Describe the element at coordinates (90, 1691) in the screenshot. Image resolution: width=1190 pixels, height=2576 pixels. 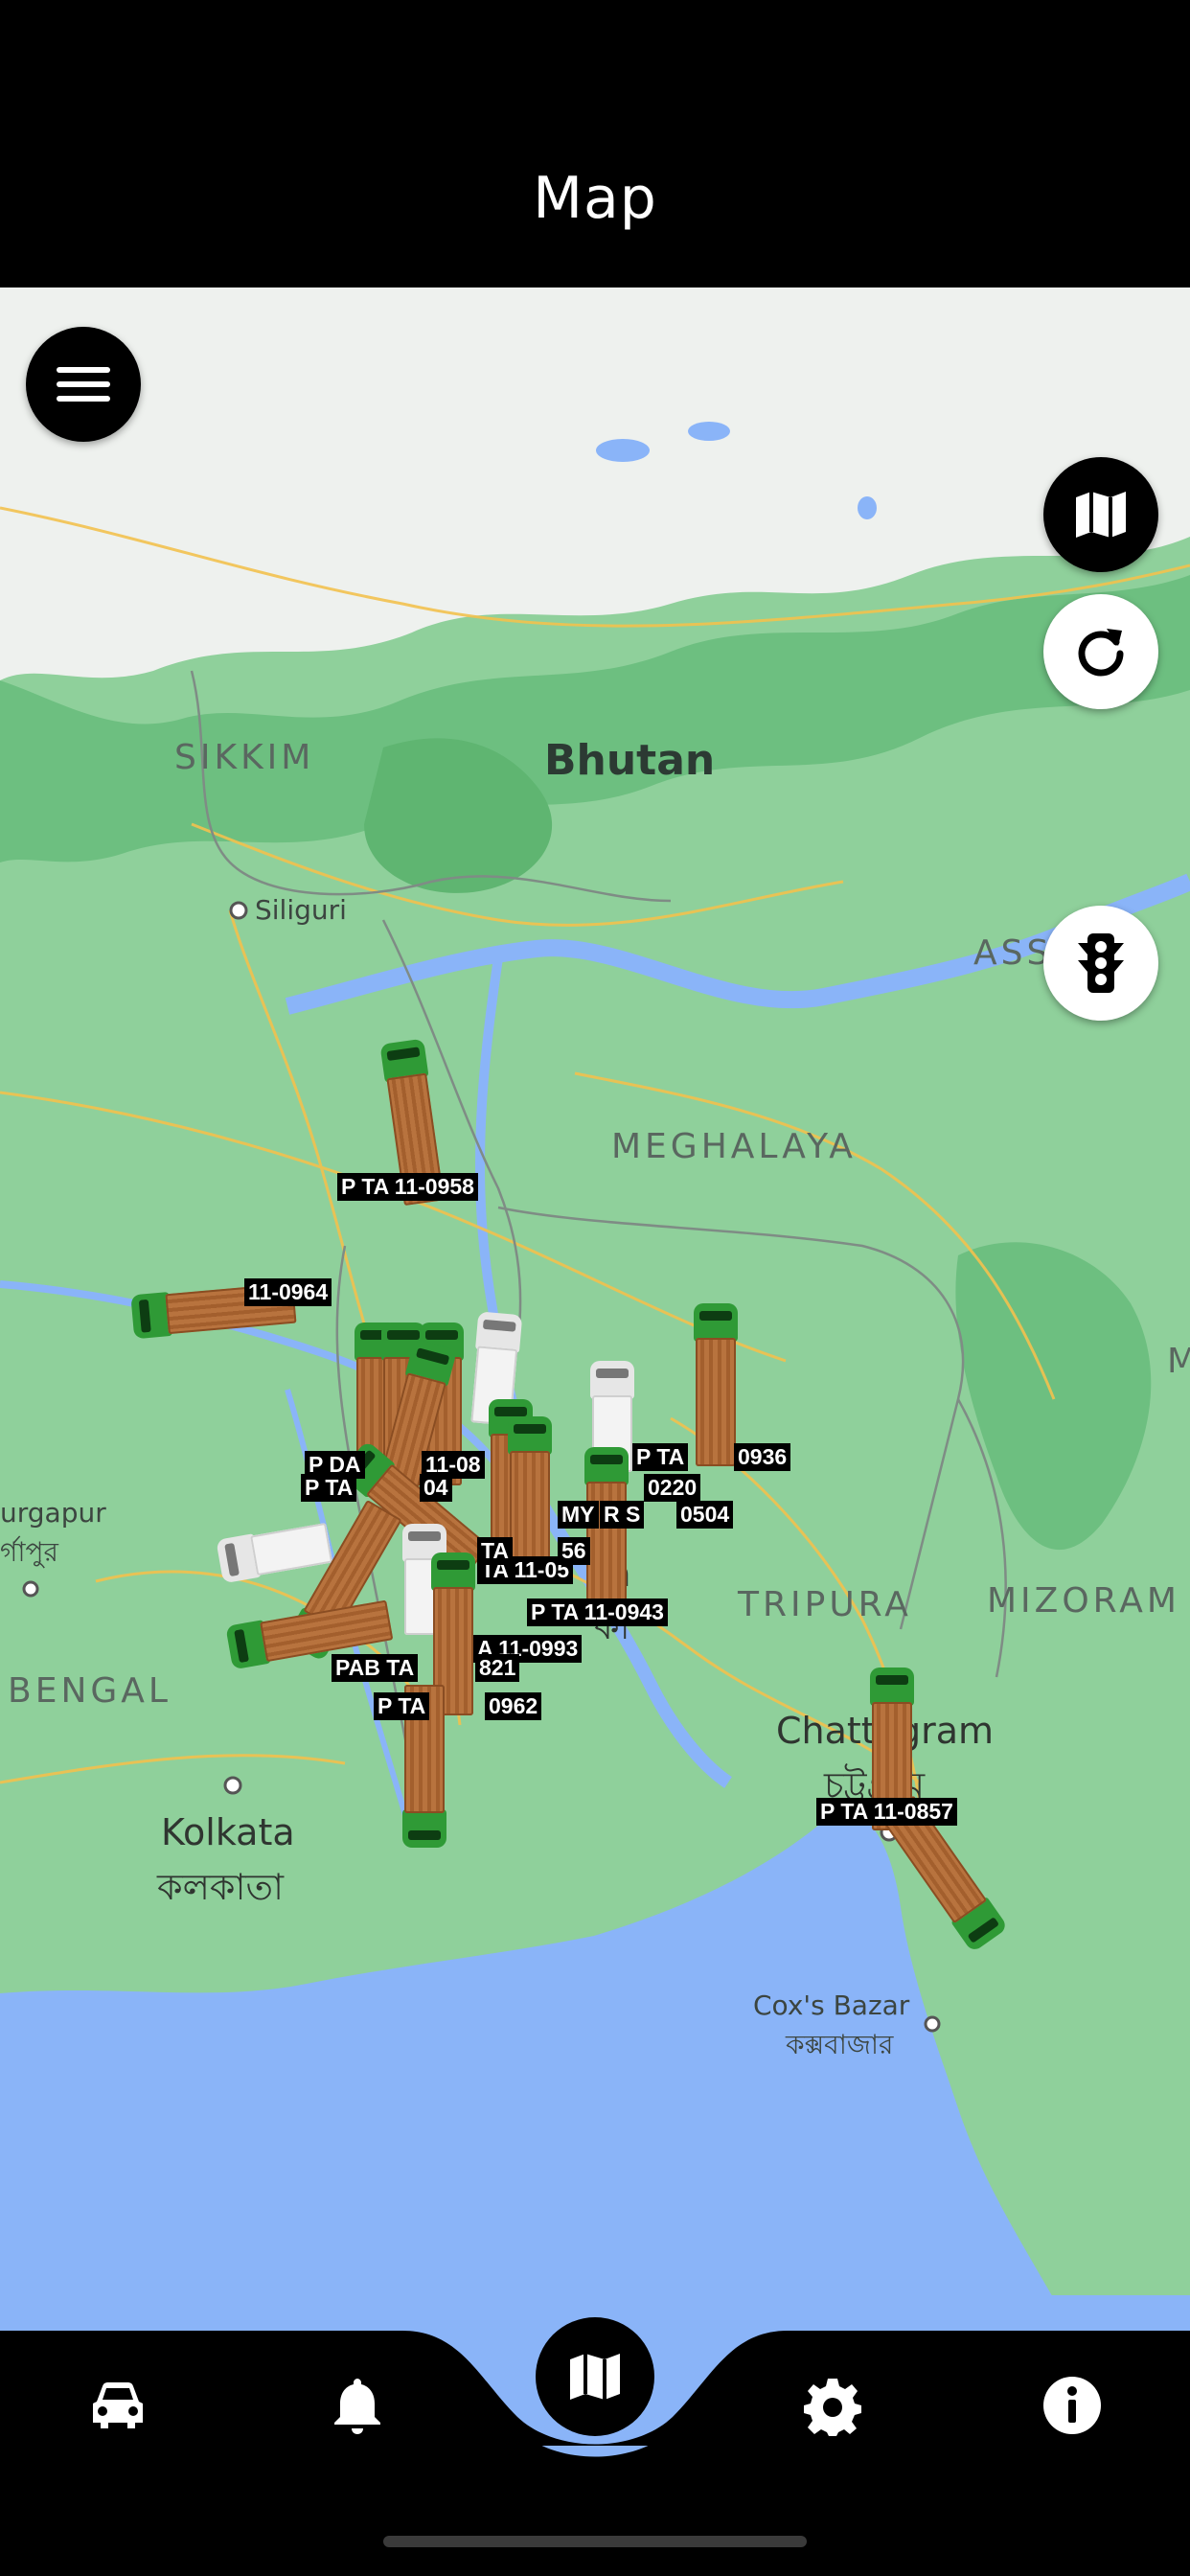
I see `place-label-bengal: BENGAL` at that location.